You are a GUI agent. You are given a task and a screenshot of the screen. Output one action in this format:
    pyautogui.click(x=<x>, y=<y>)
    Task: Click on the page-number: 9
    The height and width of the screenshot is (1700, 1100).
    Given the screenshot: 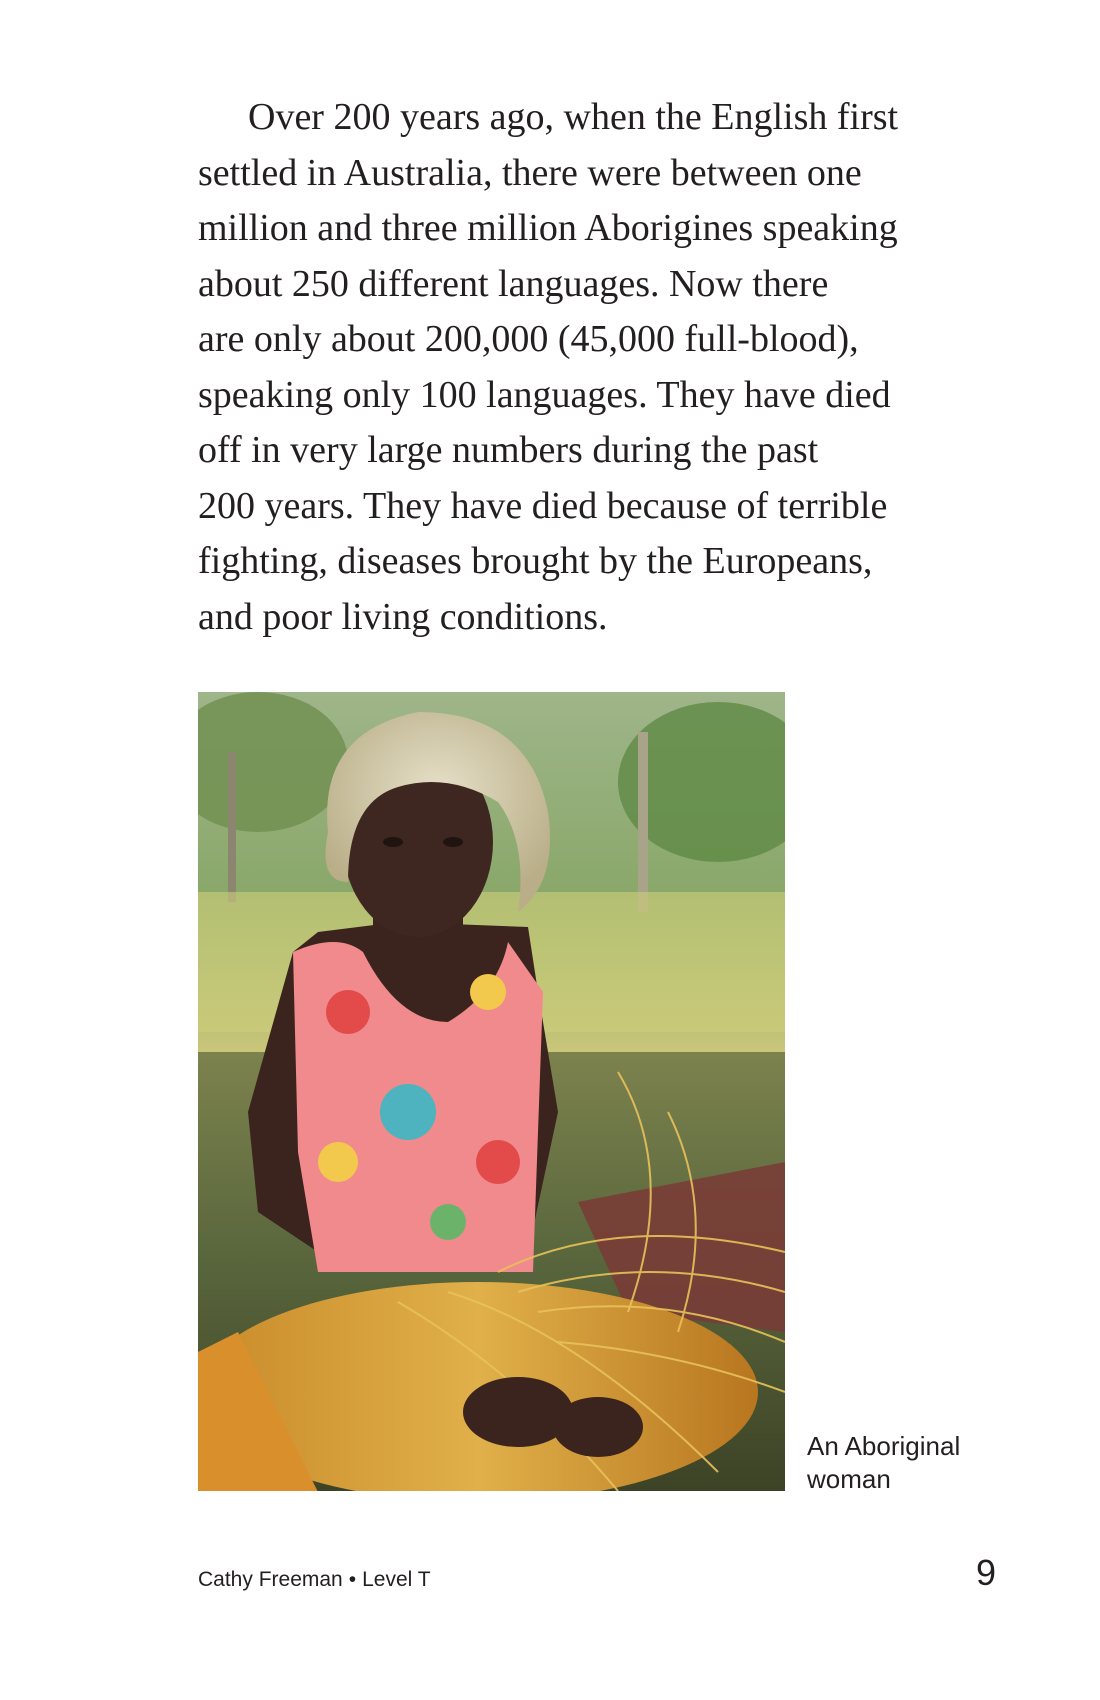 What is the action you would take?
    pyautogui.click(x=985, y=1572)
    